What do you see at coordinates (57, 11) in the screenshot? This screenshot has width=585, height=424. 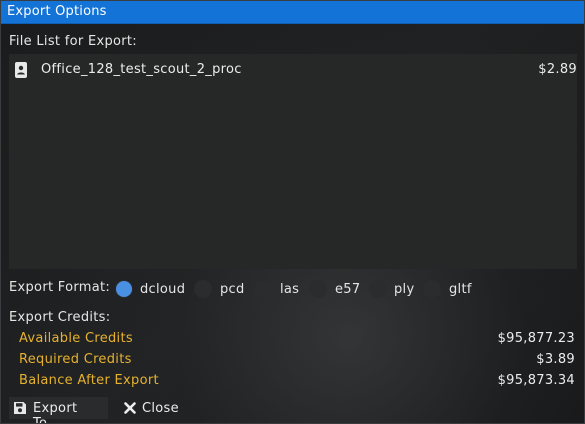 I see `window-title: Export Options` at bounding box center [57, 11].